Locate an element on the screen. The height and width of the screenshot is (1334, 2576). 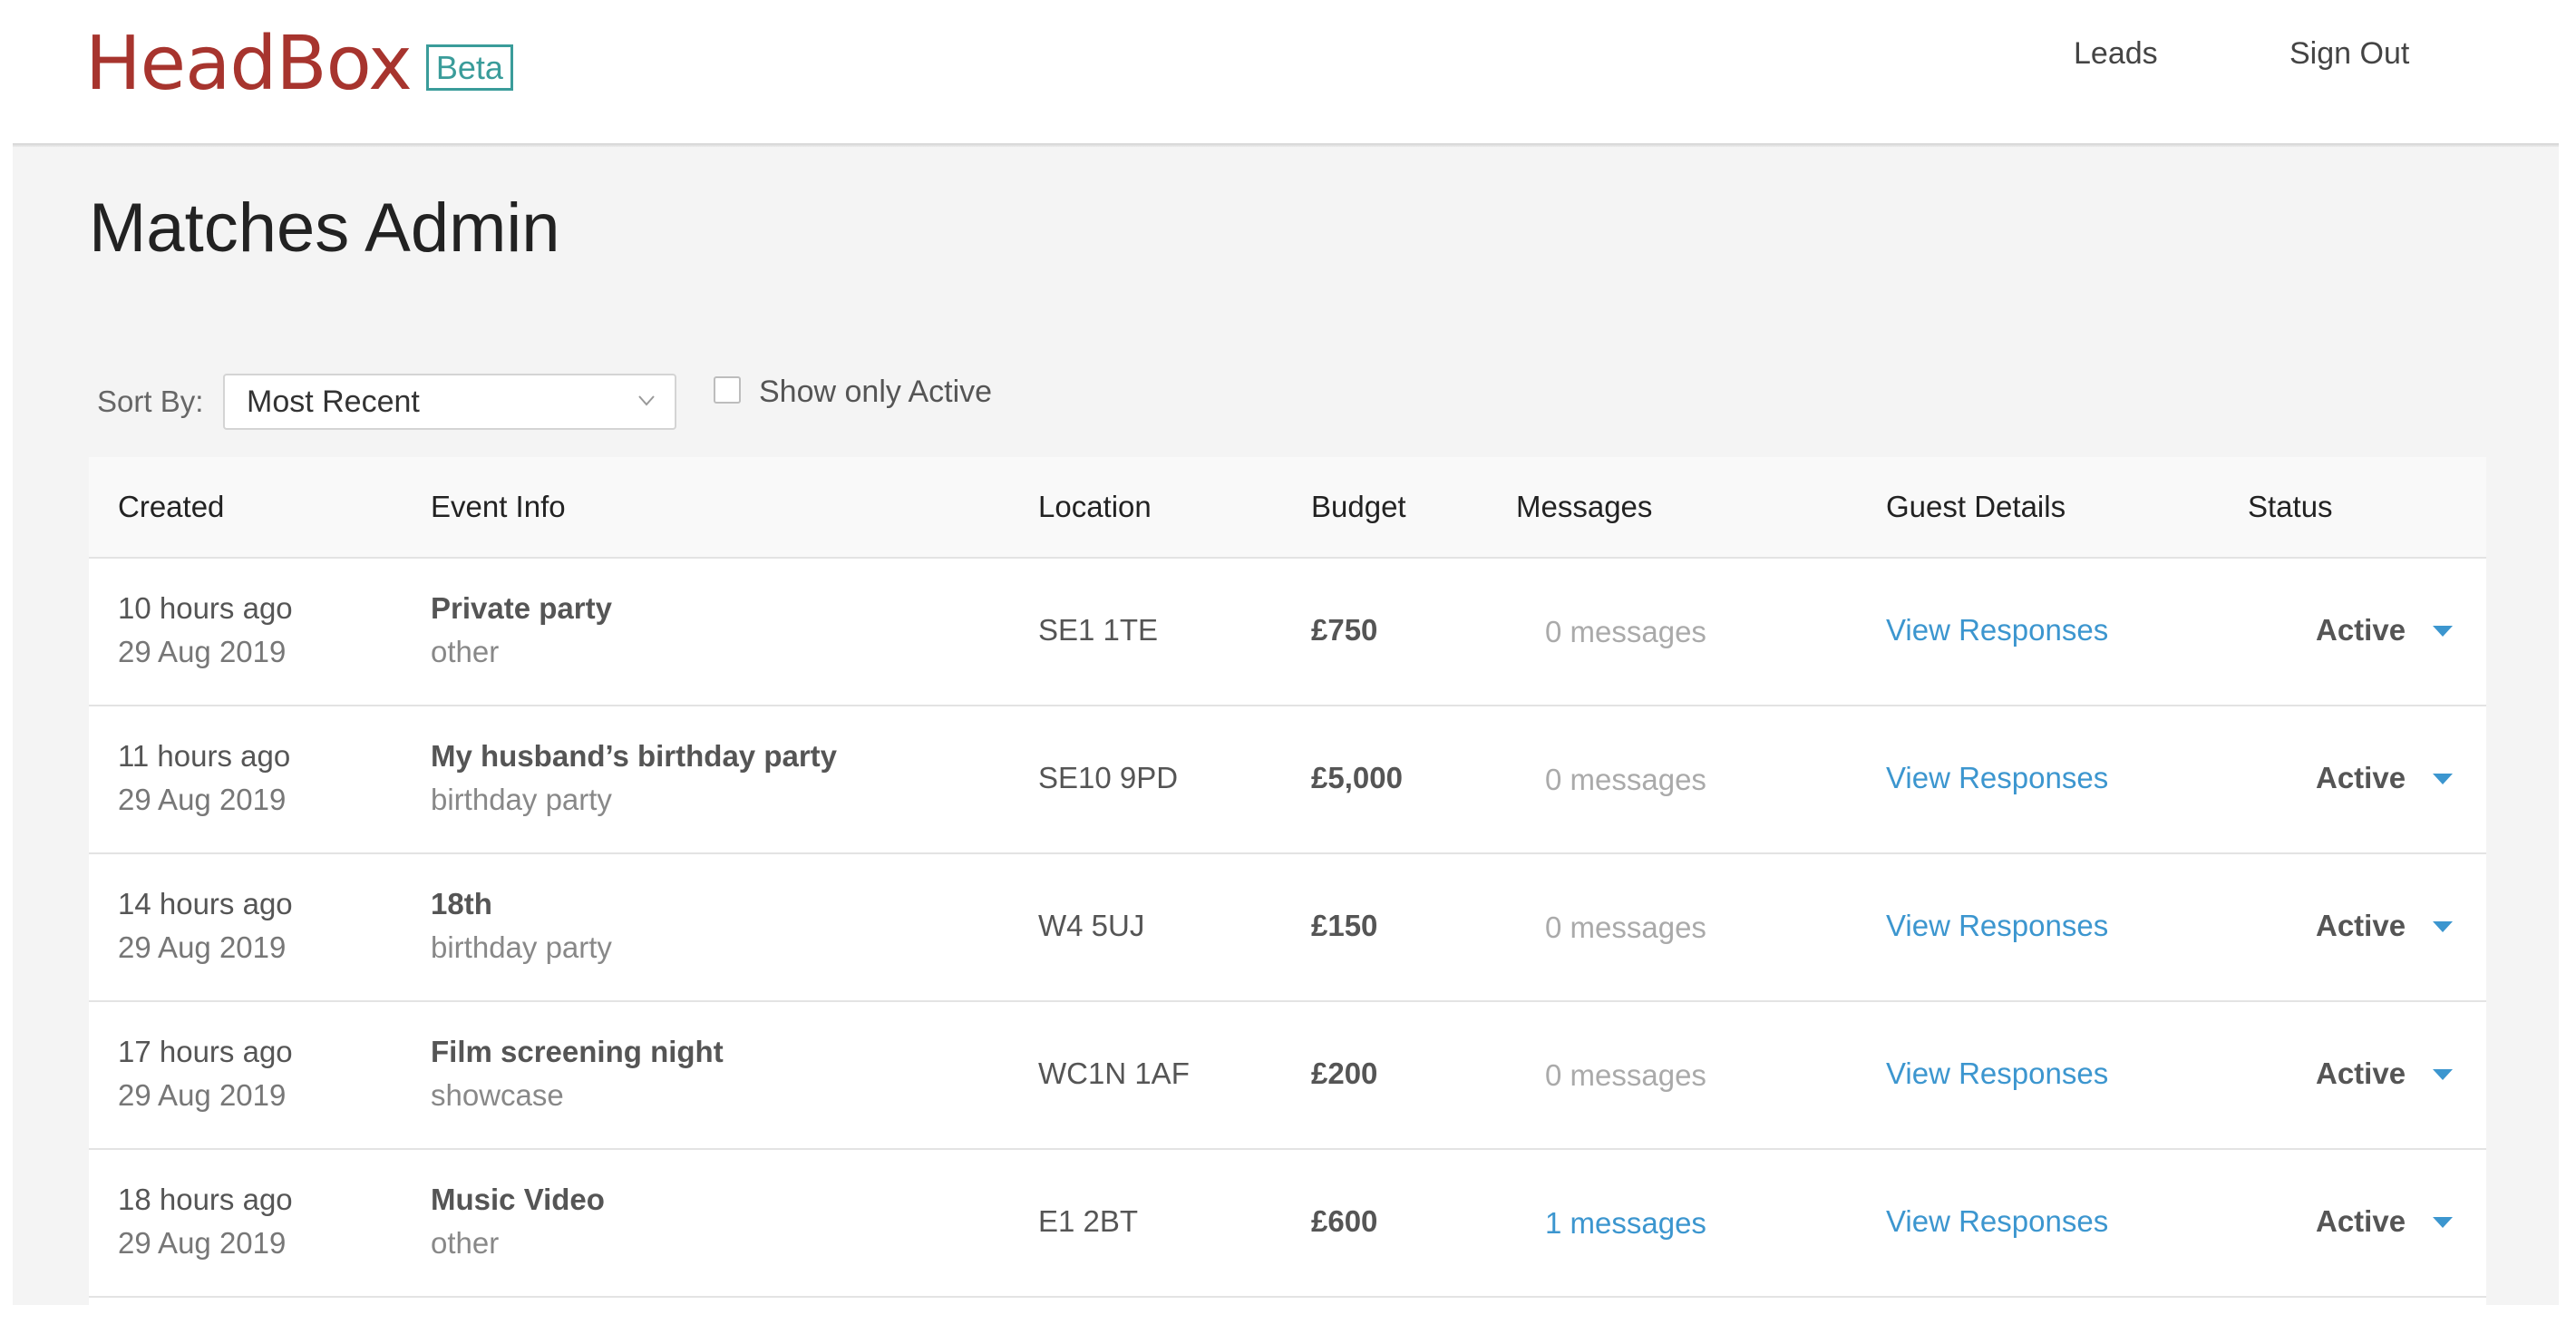
event-title: Film screening night is located at coordinates (577, 1052).